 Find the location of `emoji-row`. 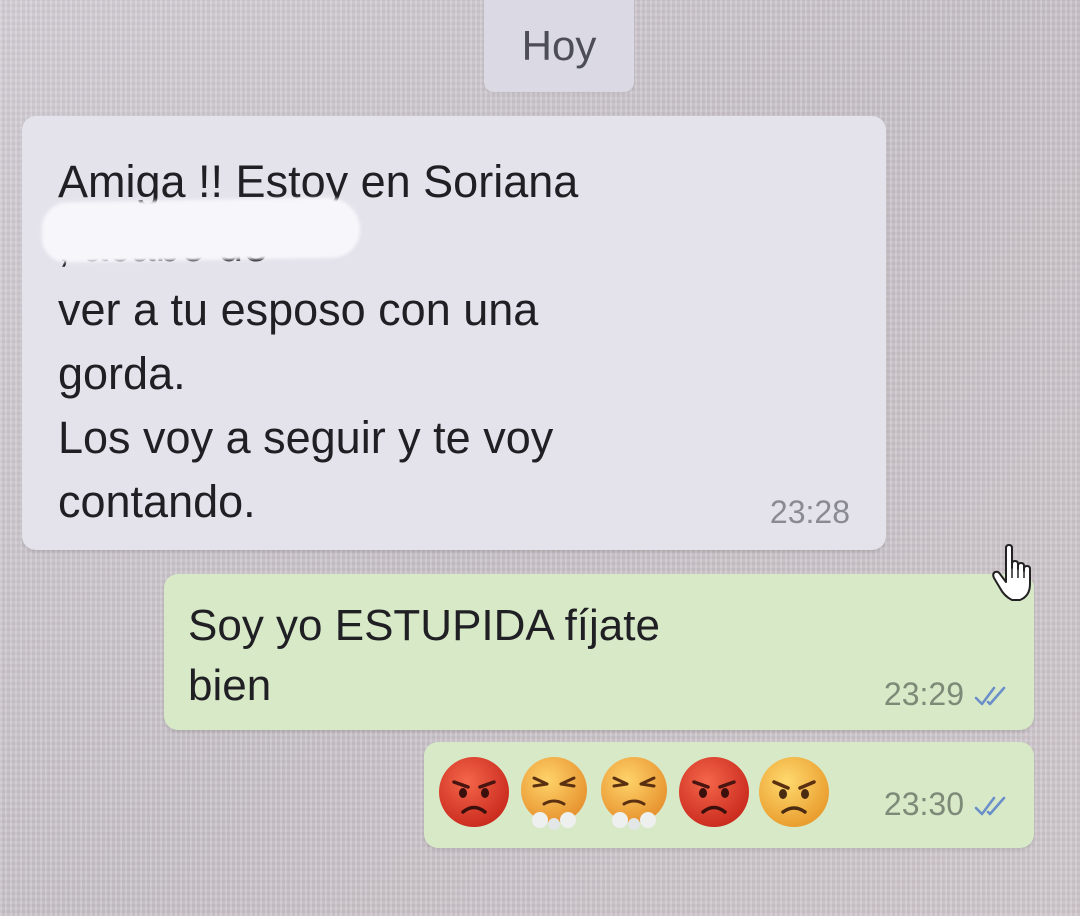

emoji-row is located at coordinates (634, 793).